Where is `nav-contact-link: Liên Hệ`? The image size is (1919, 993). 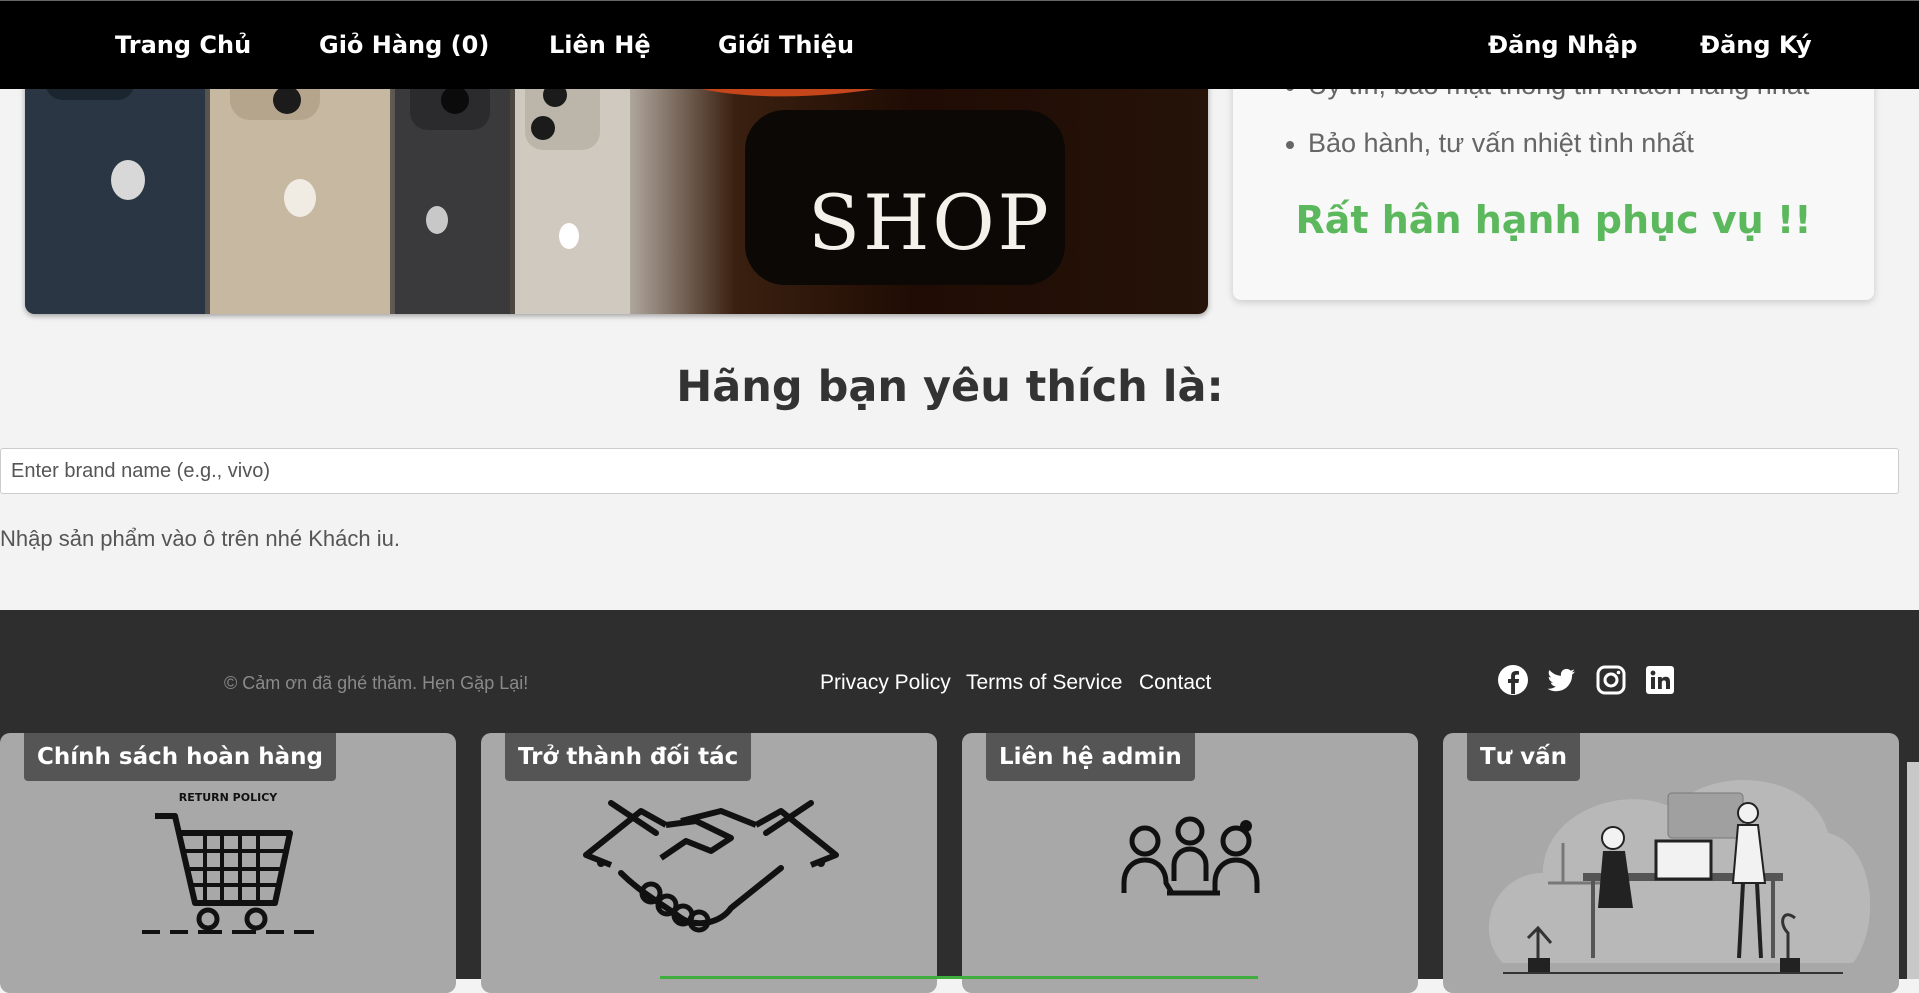 nav-contact-link: Liên Hệ is located at coordinates (600, 45).